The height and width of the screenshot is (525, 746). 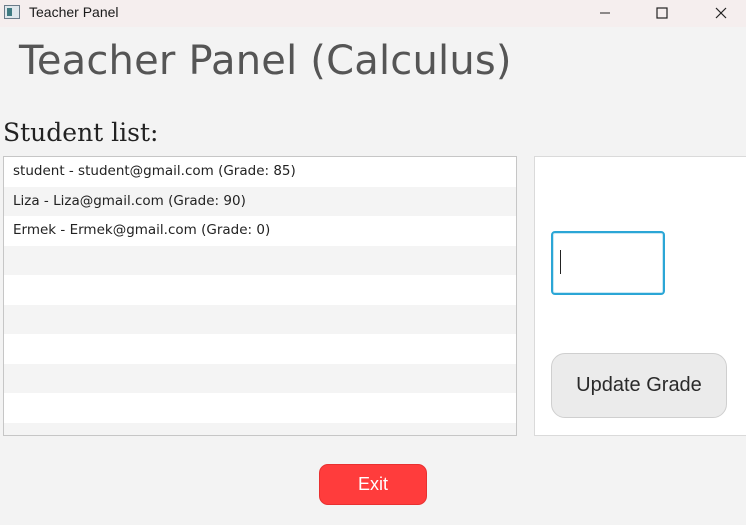 I want to click on list-item: student - student@gmail.com (Grade: 85), so click(x=260, y=172).